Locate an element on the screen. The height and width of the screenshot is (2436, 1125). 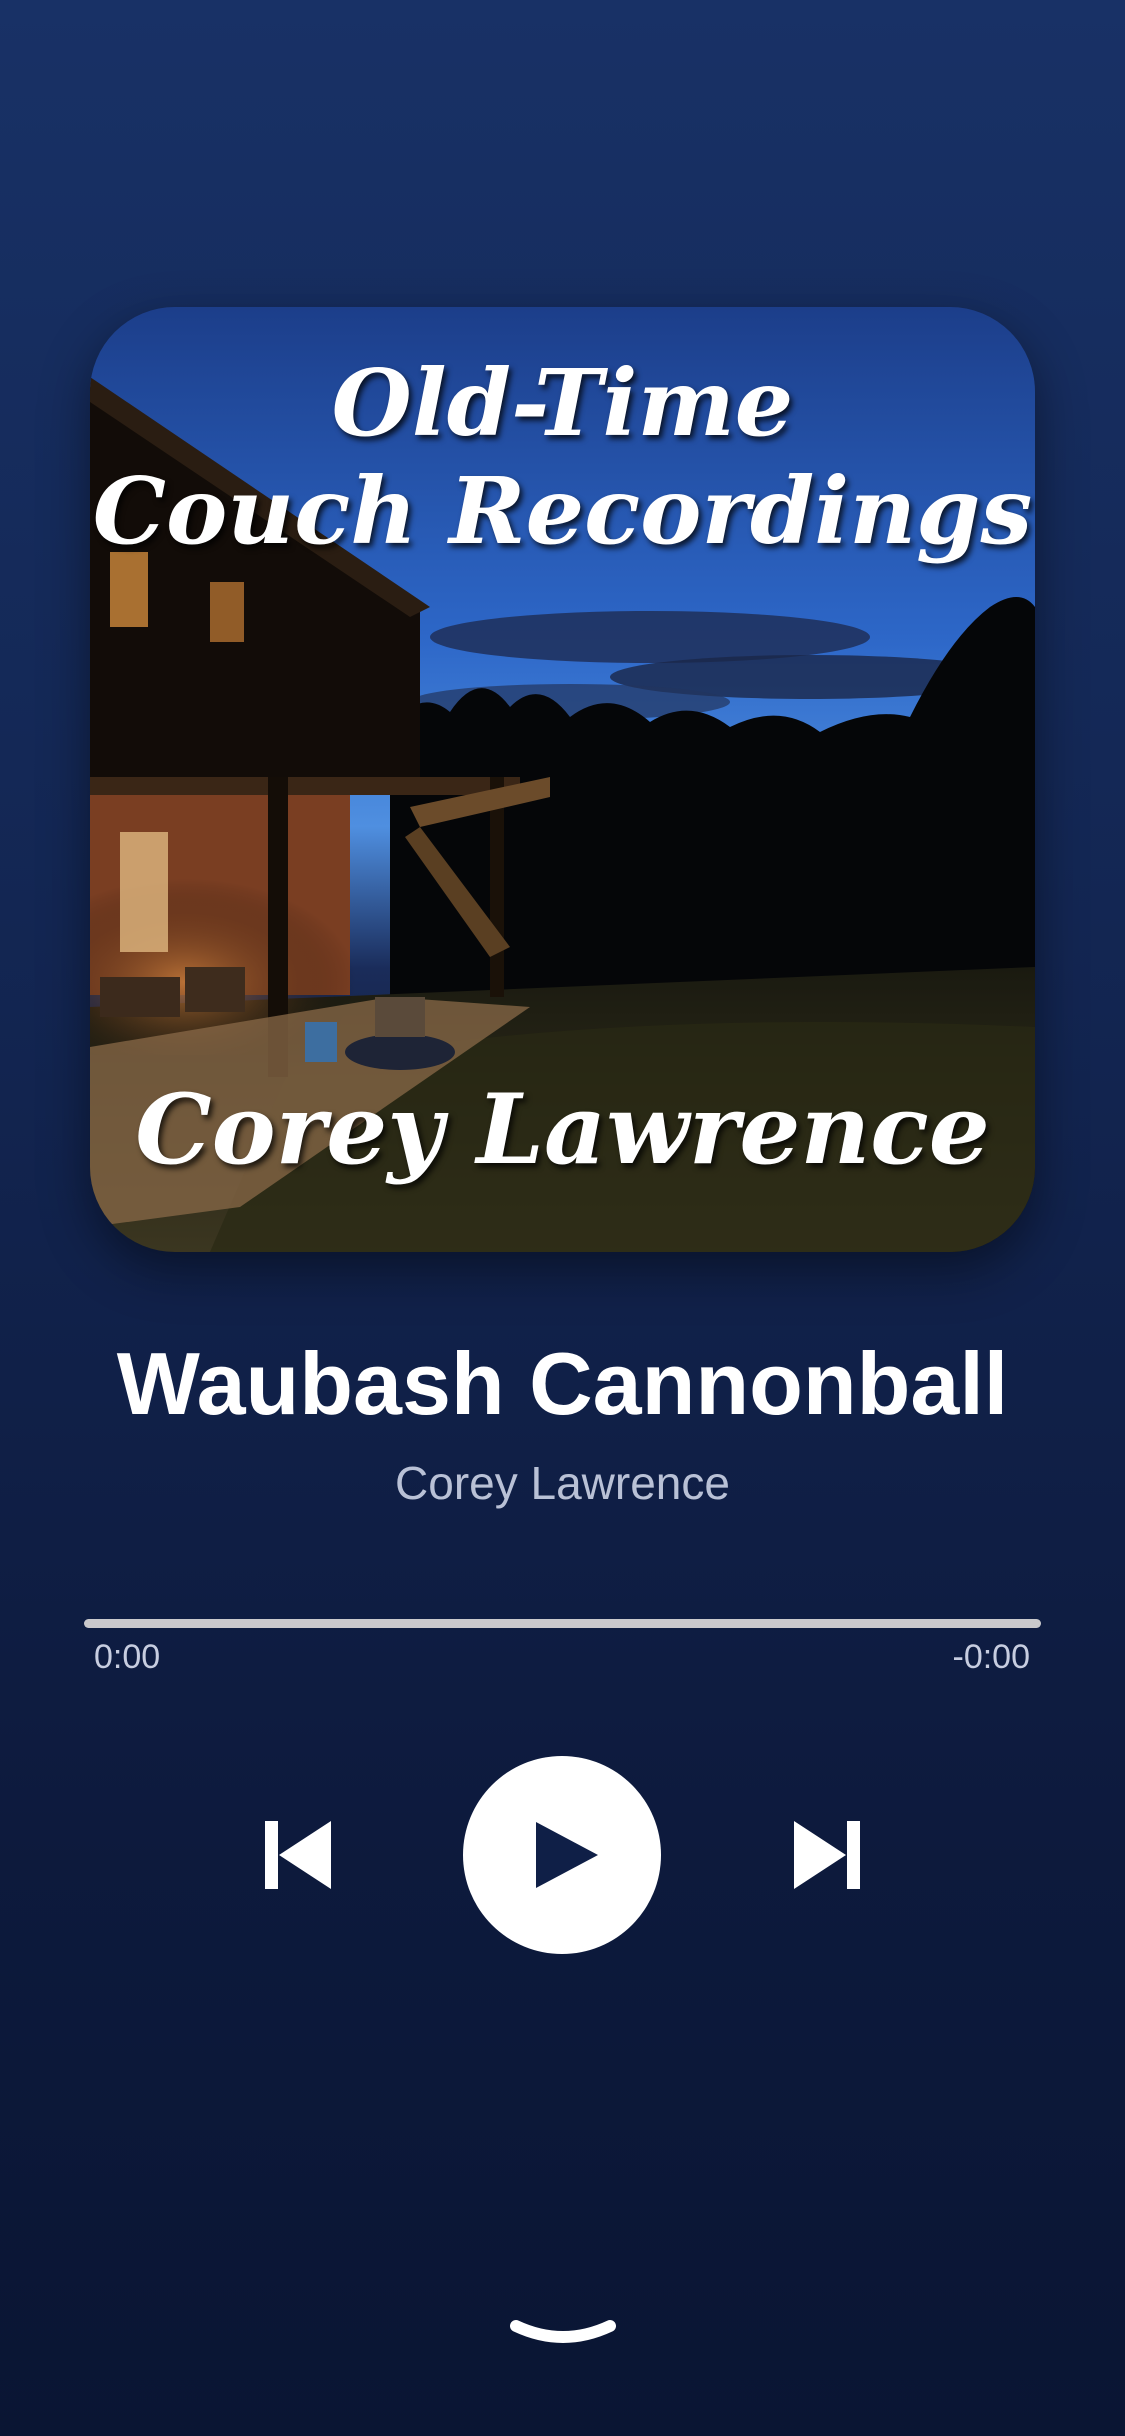
next-track-icon is located at coordinates (827, 1855).